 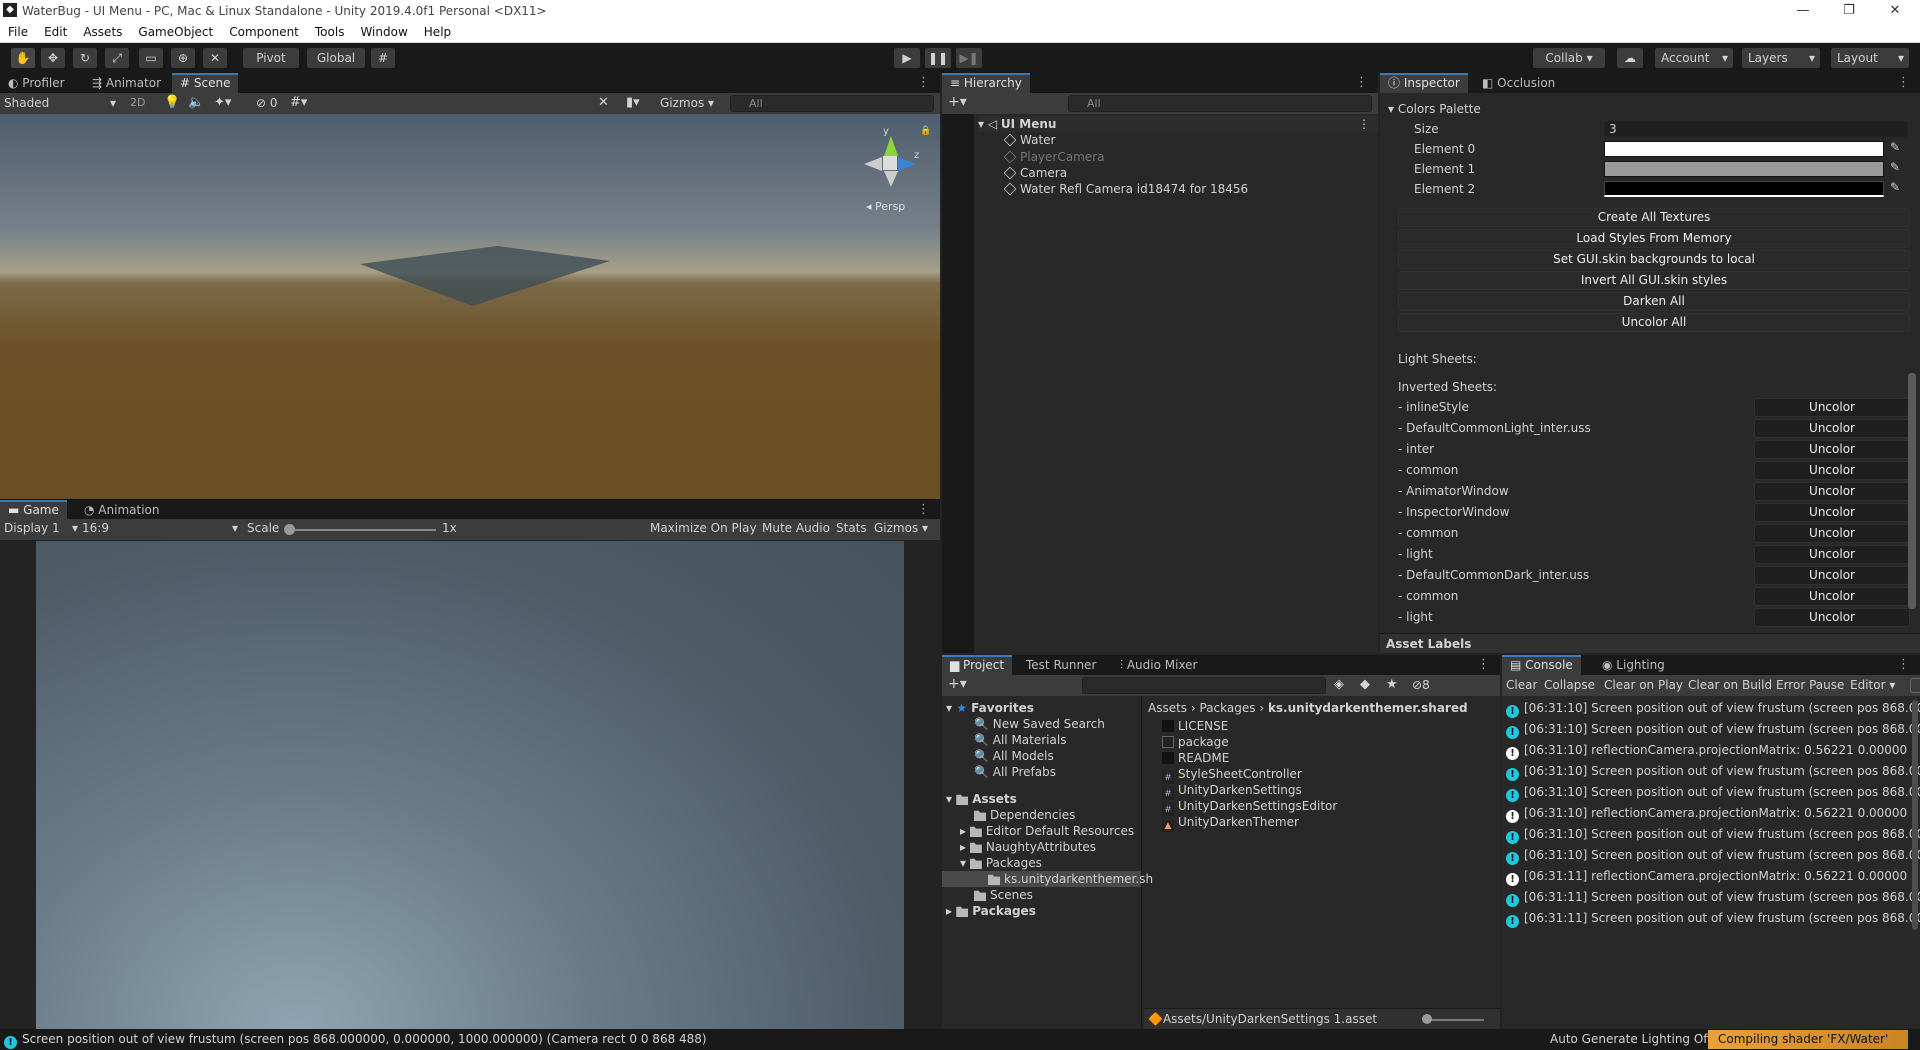 I want to click on project-menu-icon: ⋮, so click(x=1483, y=664).